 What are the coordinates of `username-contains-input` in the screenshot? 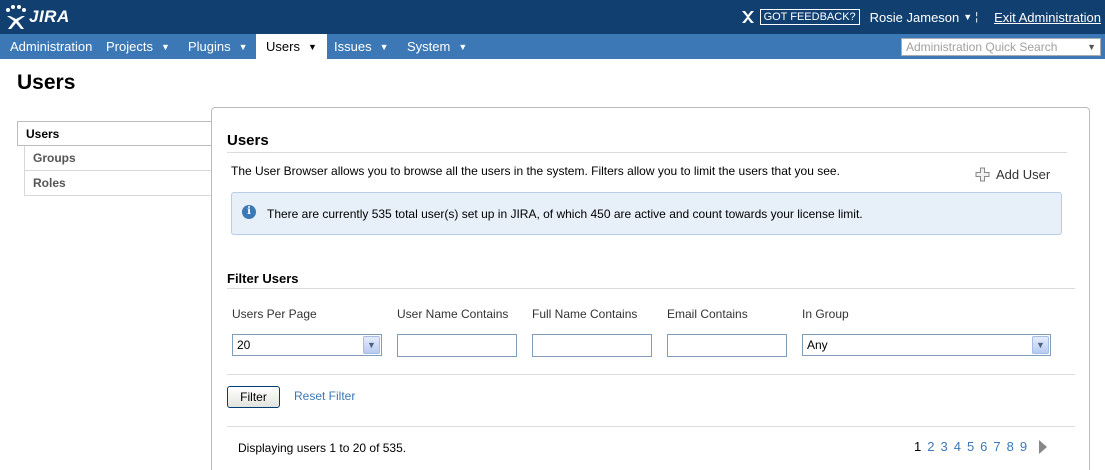 It's located at (457, 345).